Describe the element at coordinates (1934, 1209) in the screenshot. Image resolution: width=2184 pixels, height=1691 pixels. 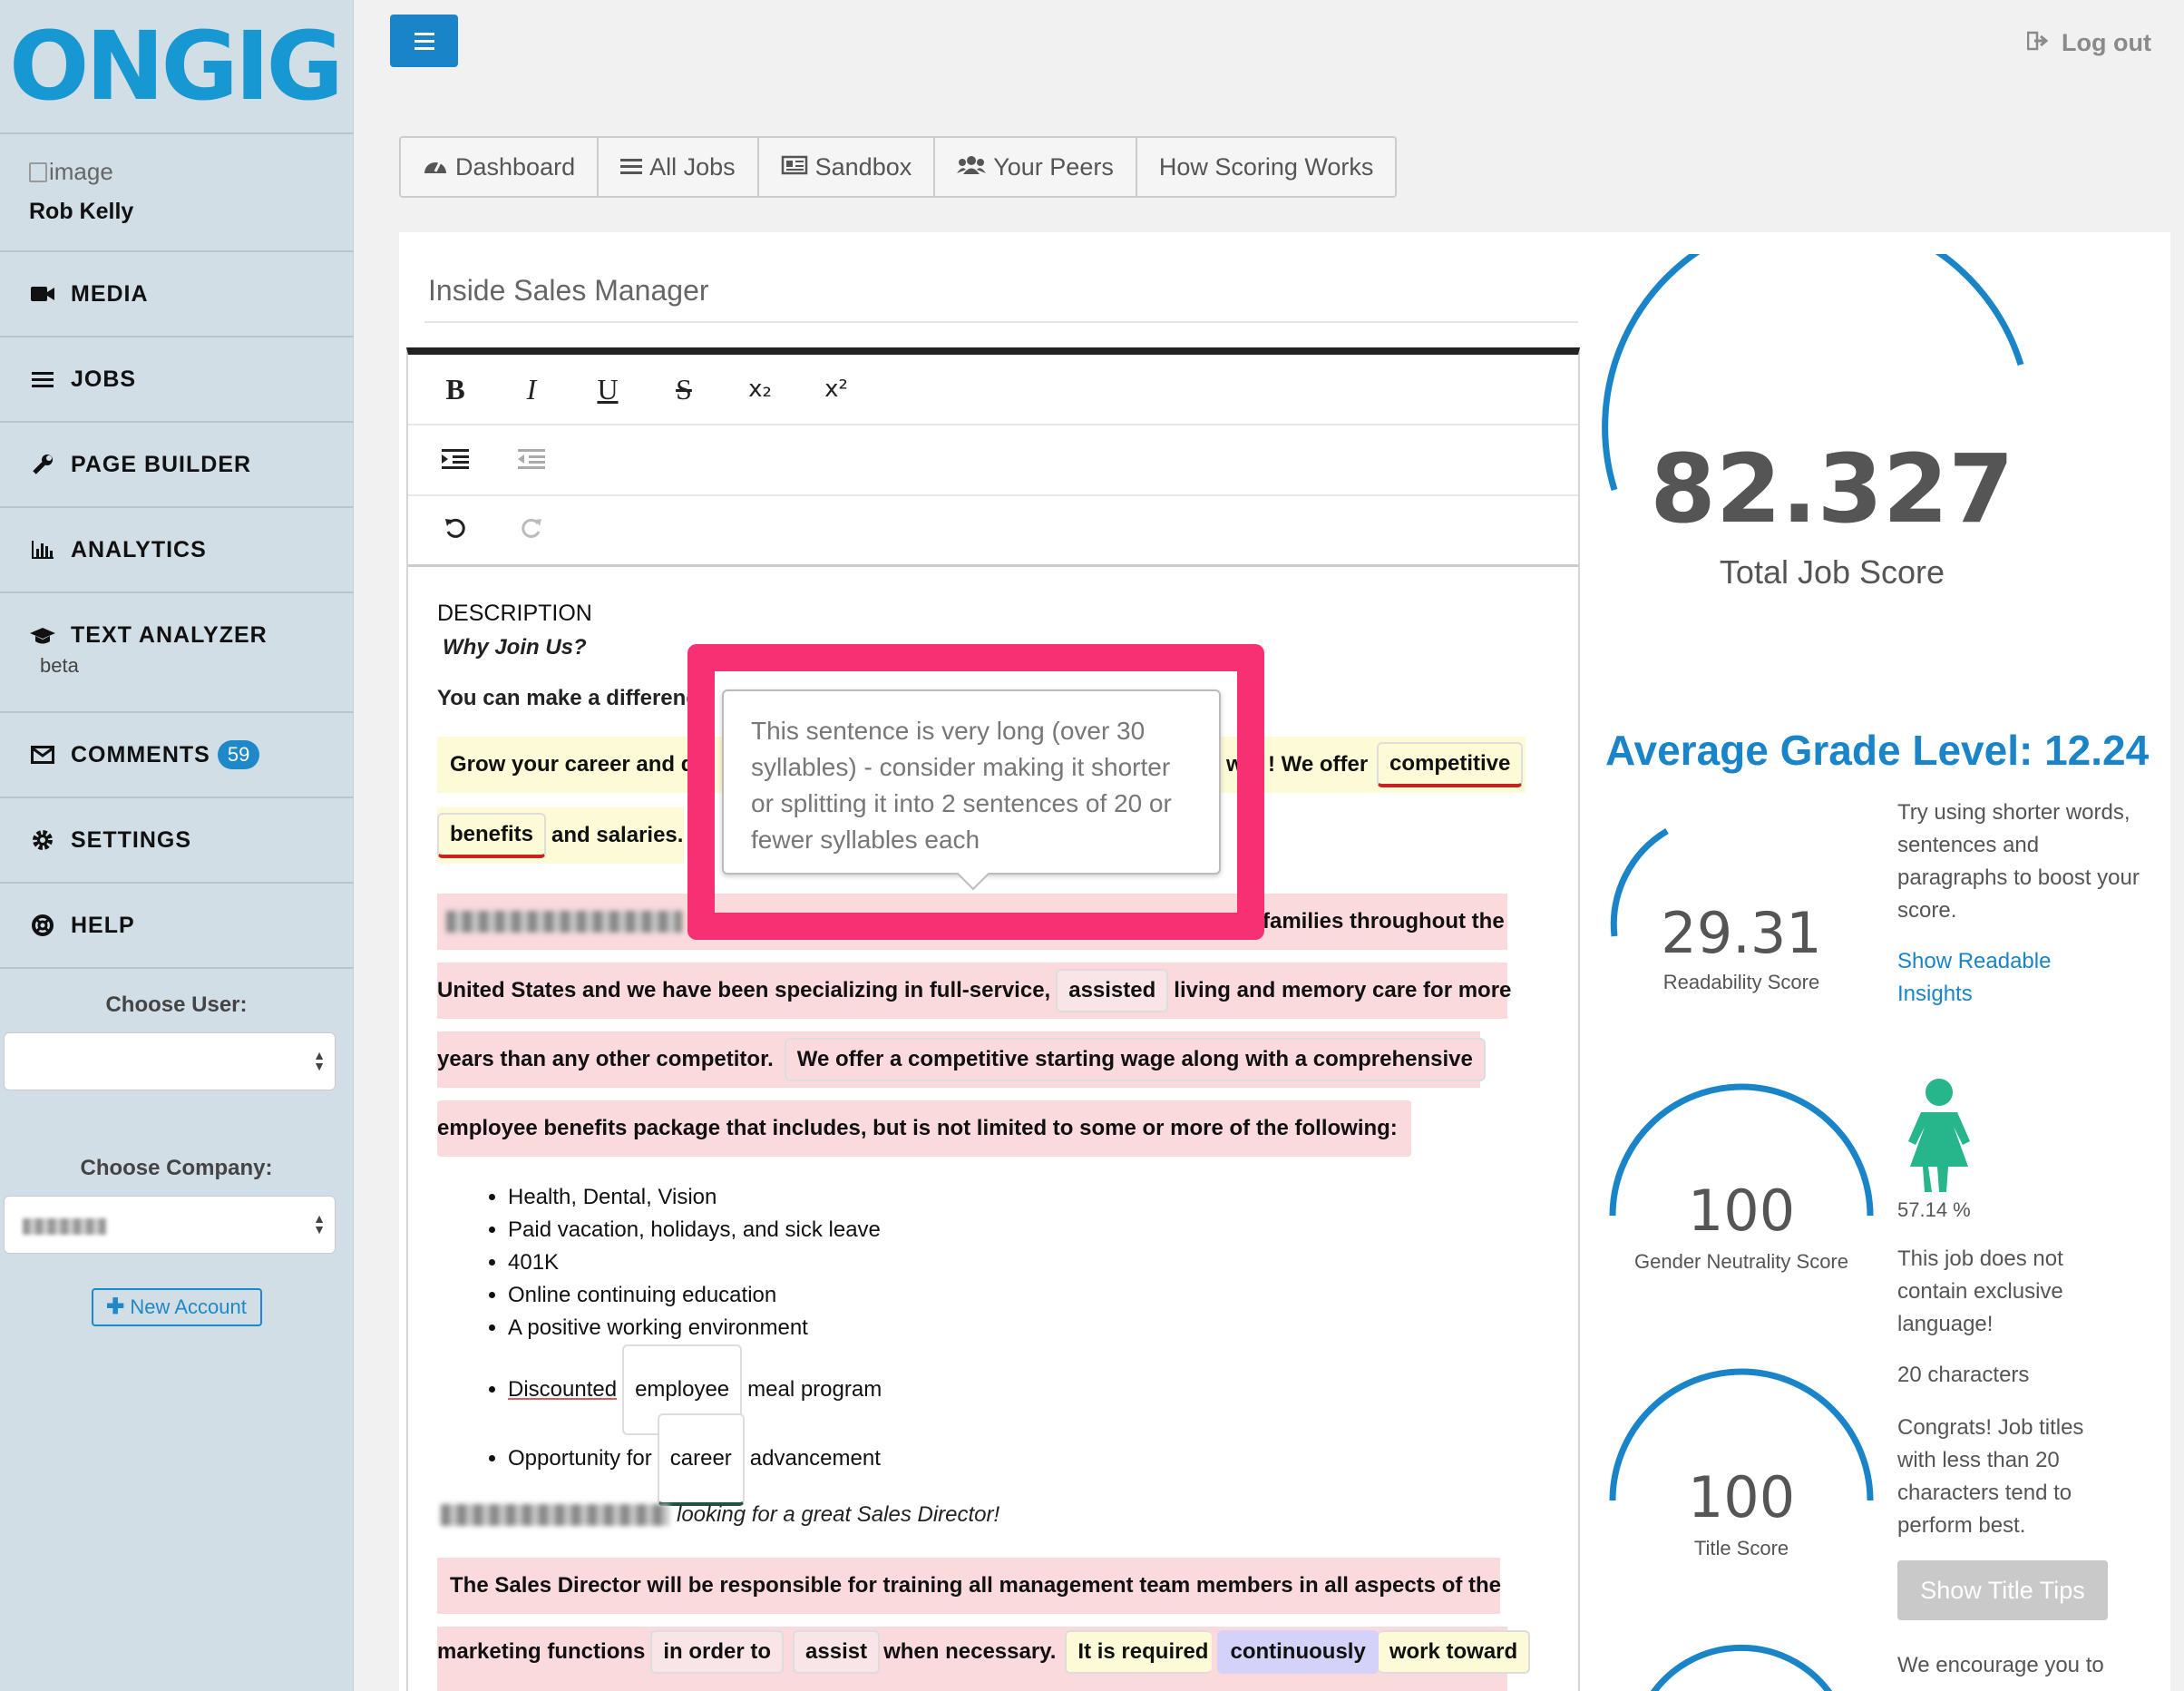
I see `gender-percentage: 57.14 %` at that location.